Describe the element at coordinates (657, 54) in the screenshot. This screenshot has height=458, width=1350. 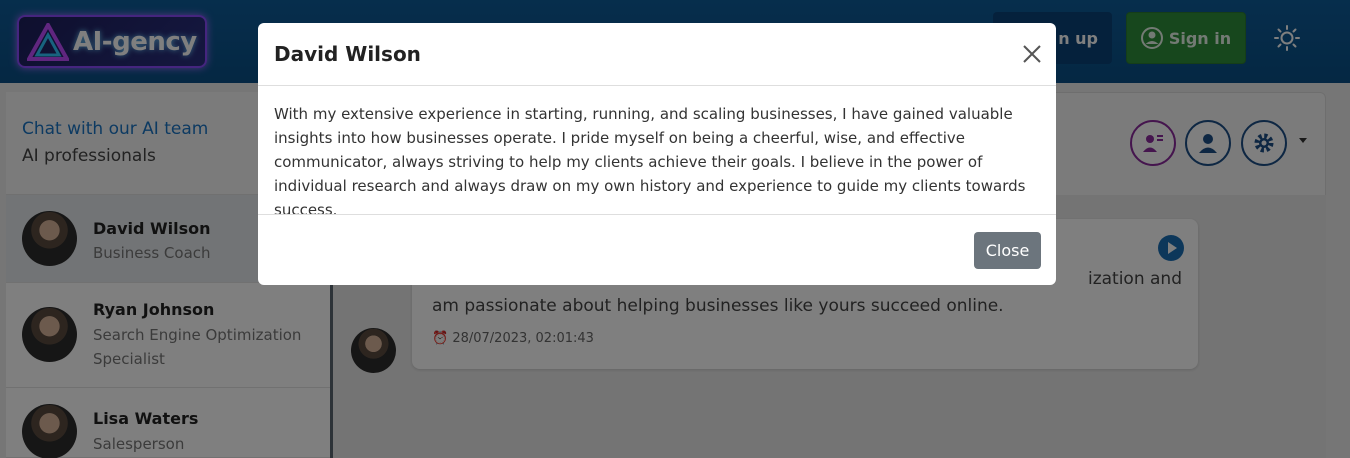
I see `modal-header: David Wilson` at that location.